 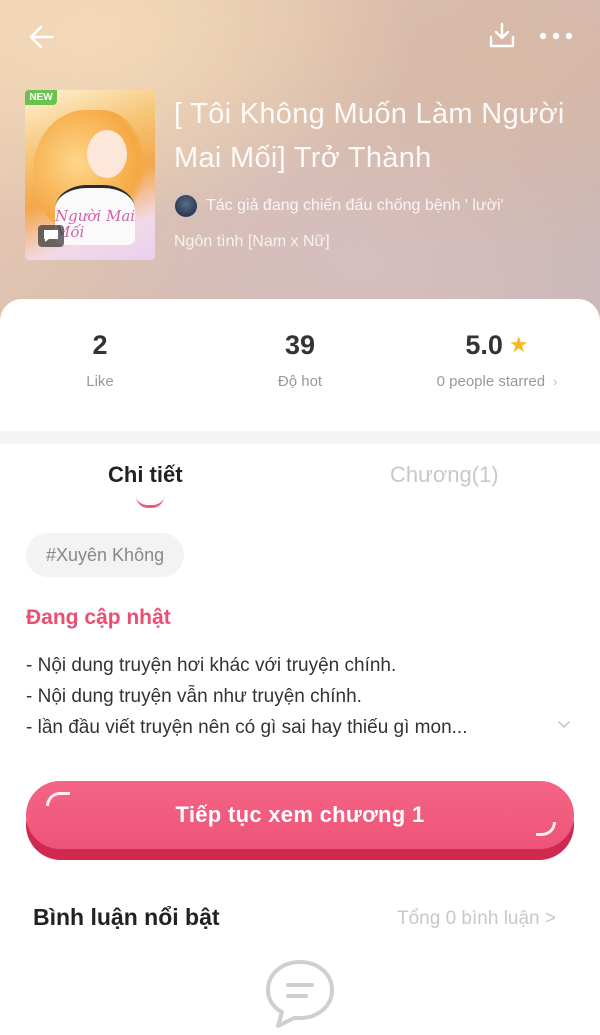 I want to click on rating-label-text: 0 people starred, so click(x=491, y=381).